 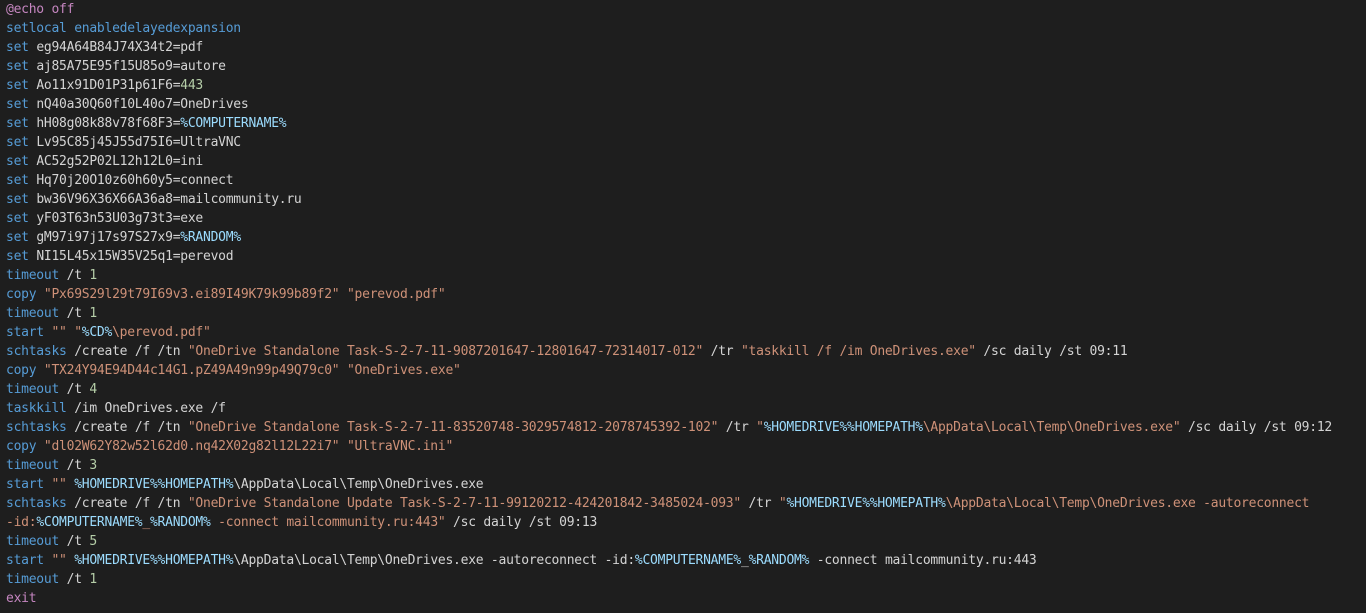 I want to click on code-line: set nQ40a30Q60f10L40o7=OneDrives, so click(x=686, y=104).